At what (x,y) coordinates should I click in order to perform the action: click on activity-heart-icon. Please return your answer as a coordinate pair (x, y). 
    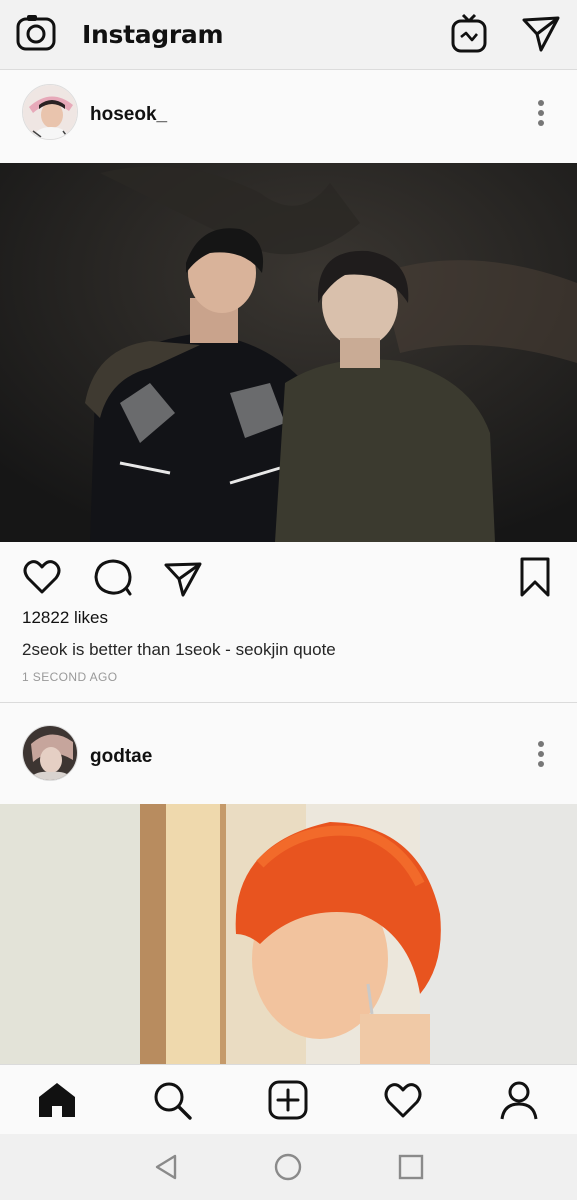
    Looking at the image, I should click on (403, 1100).